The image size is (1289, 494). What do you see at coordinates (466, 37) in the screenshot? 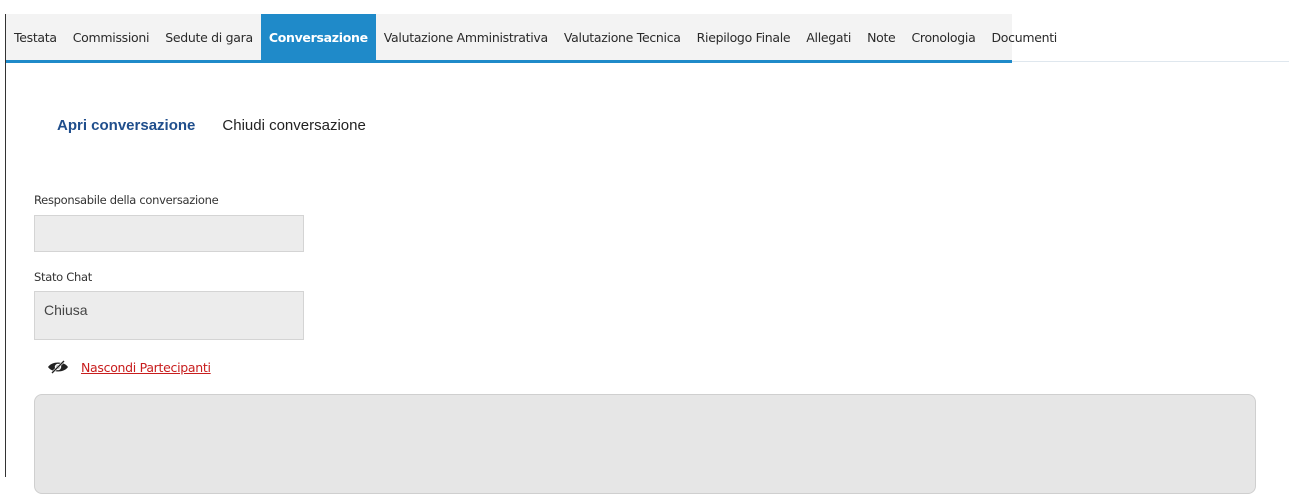
I see `tab-valutazione-amministrativa: Valutazione Amministrativa` at bounding box center [466, 37].